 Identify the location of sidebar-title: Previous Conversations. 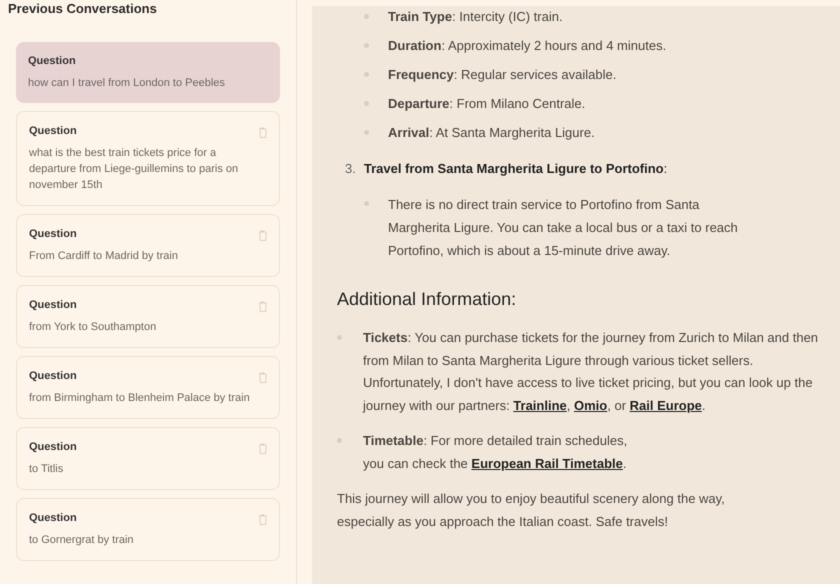
(82, 8).